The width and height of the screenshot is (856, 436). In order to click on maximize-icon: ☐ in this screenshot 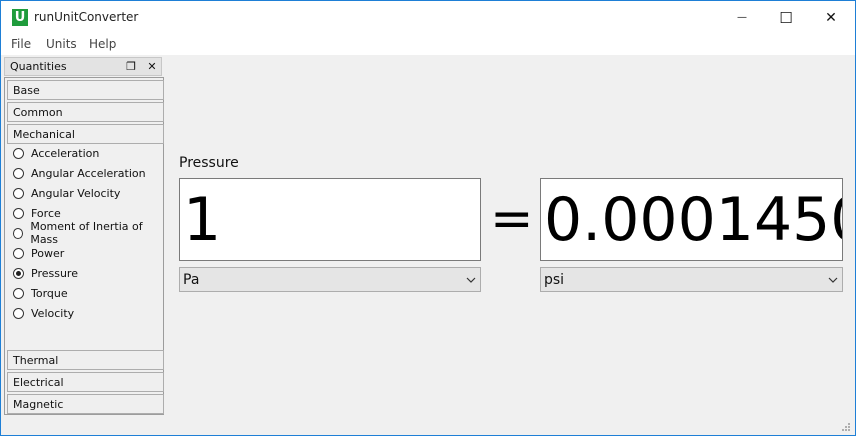, I will do `click(786, 17)`.